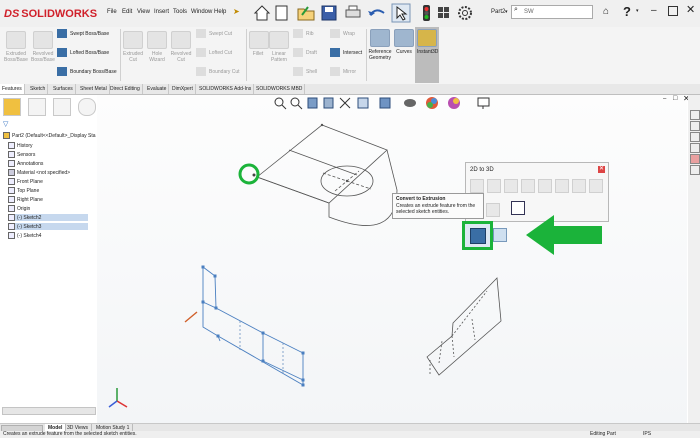 This screenshot has height=438, width=700. Describe the element at coordinates (20, 145) in the screenshot. I see `tree-item-history: History` at that location.